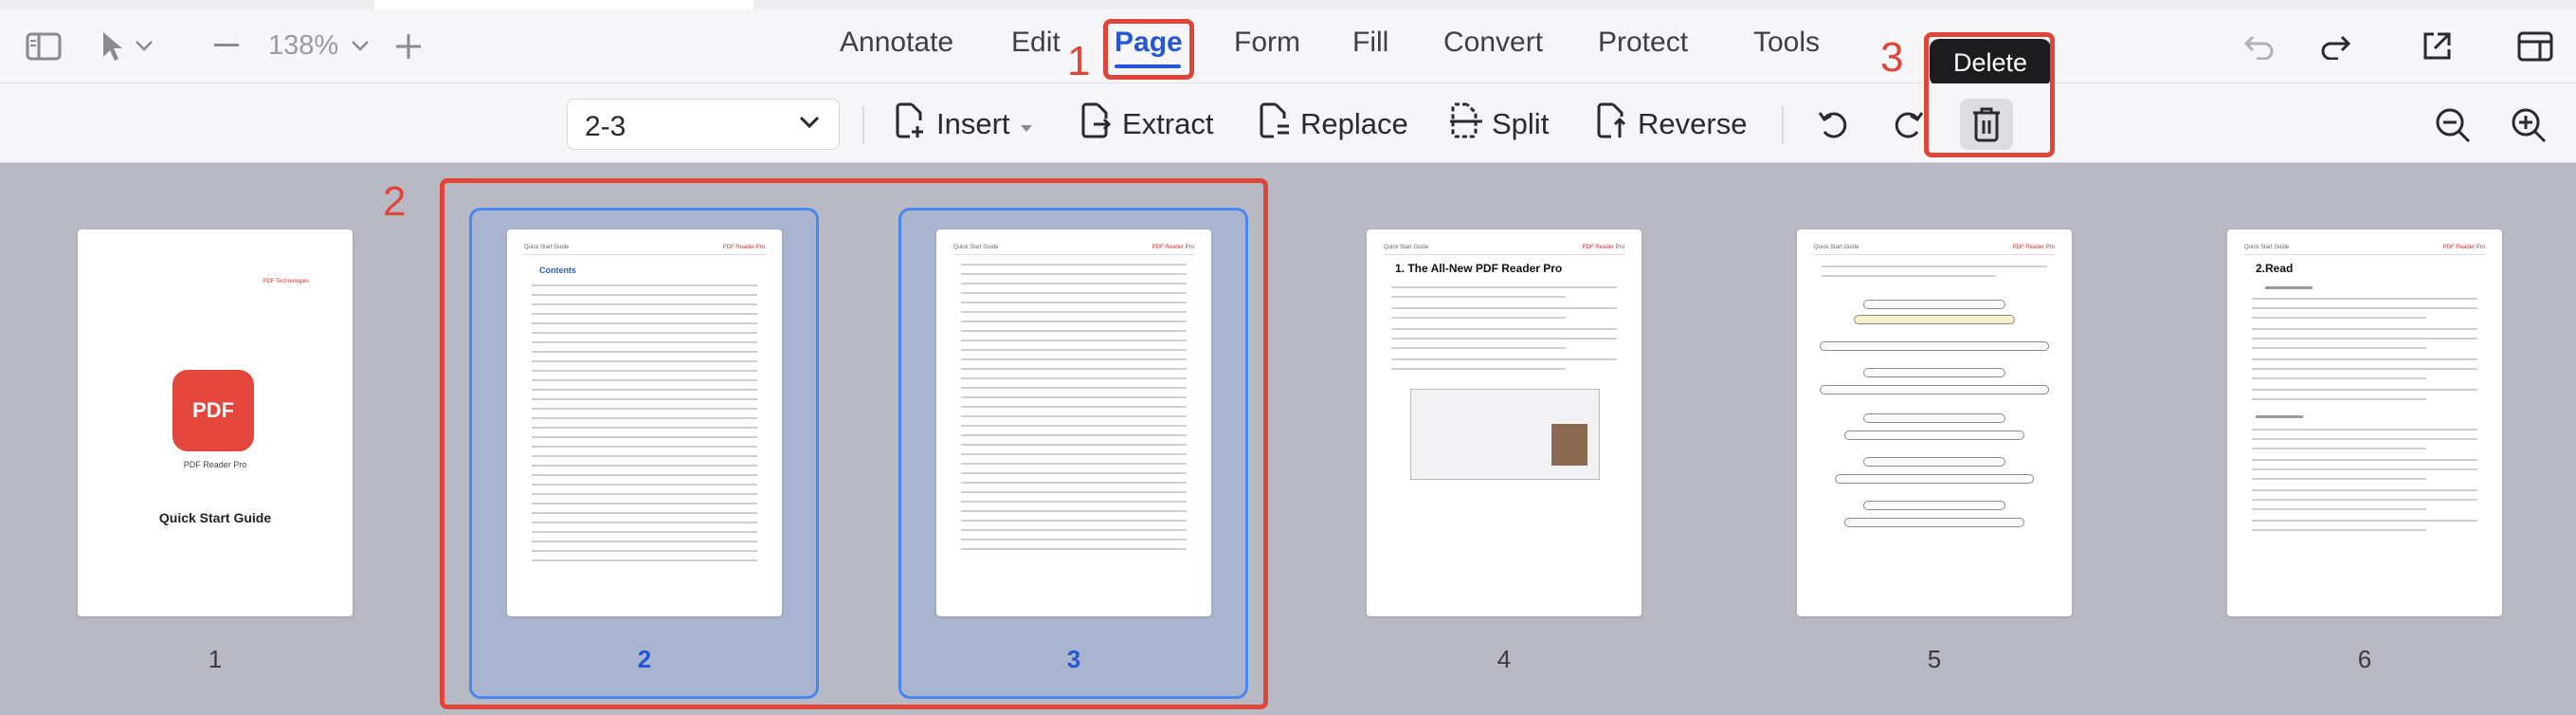 The image size is (2576, 715). I want to click on zoom-out-icon, so click(2453, 125).